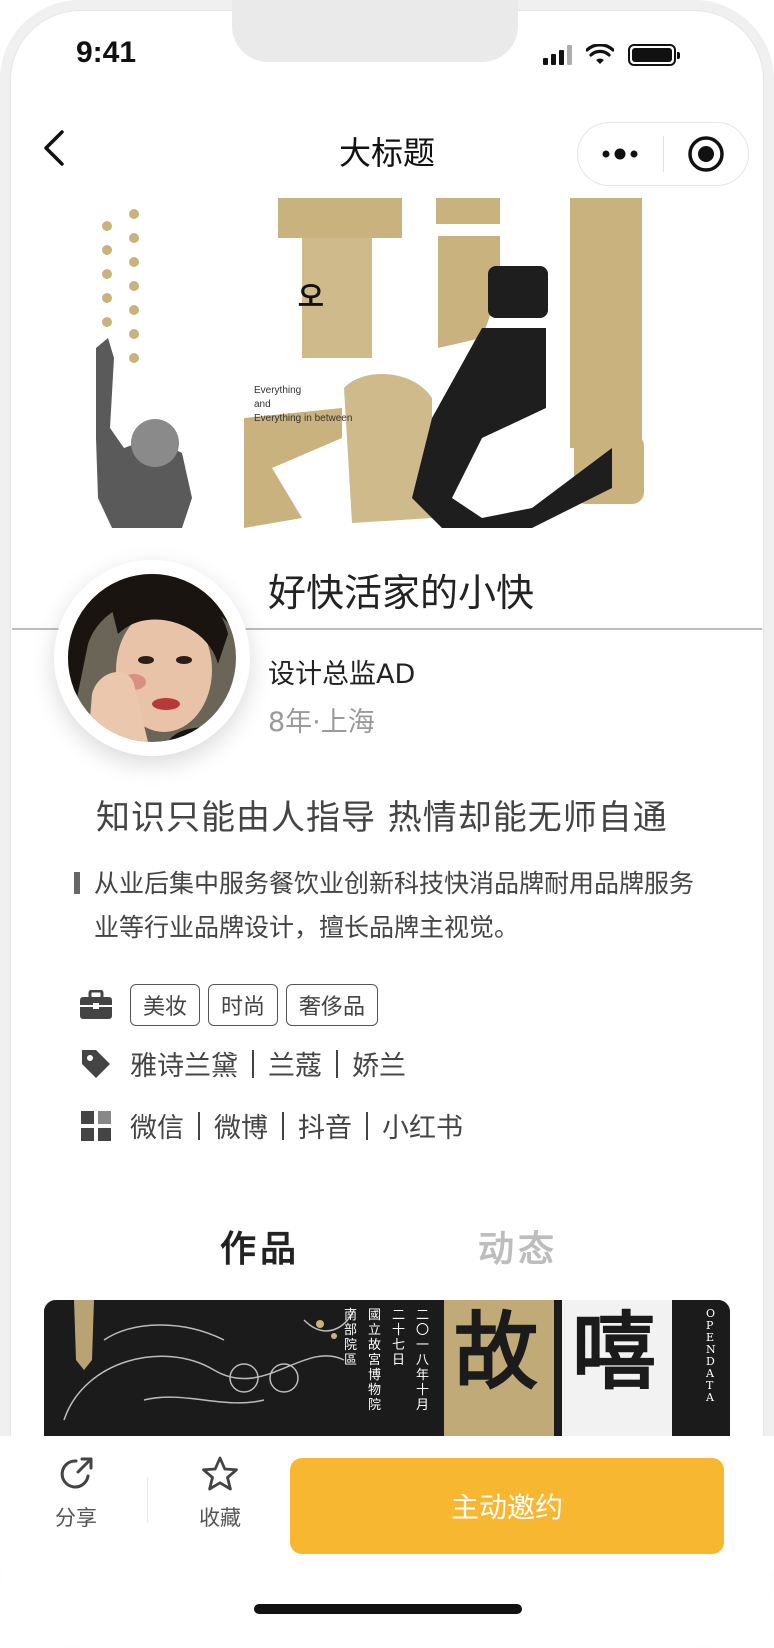 The height and width of the screenshot is (1648, 774). What do you see at coordinates (375, 1360) in the screenshot?
I see `work-card-text-col: 國立故宮博物院` at bounding box center [375, 1360].